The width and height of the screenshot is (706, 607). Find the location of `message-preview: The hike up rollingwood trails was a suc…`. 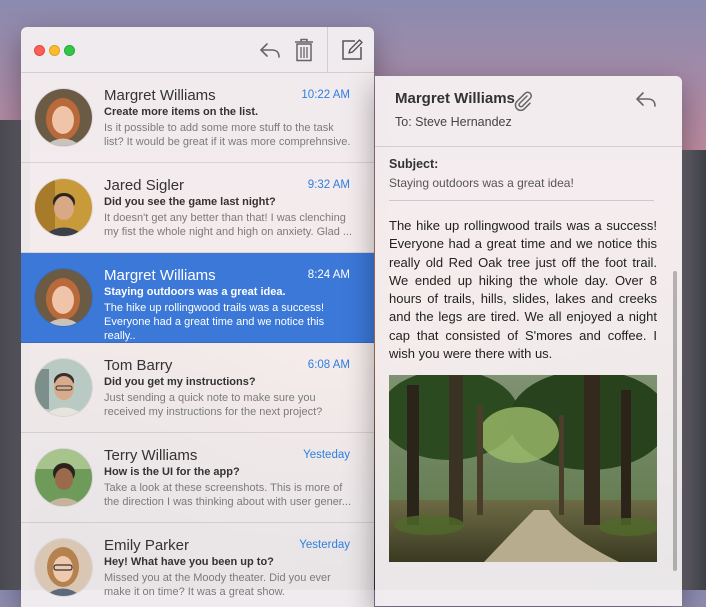

message-preview: The hike up rollingwood trails was a suc… is located at coordinates (214, 322).